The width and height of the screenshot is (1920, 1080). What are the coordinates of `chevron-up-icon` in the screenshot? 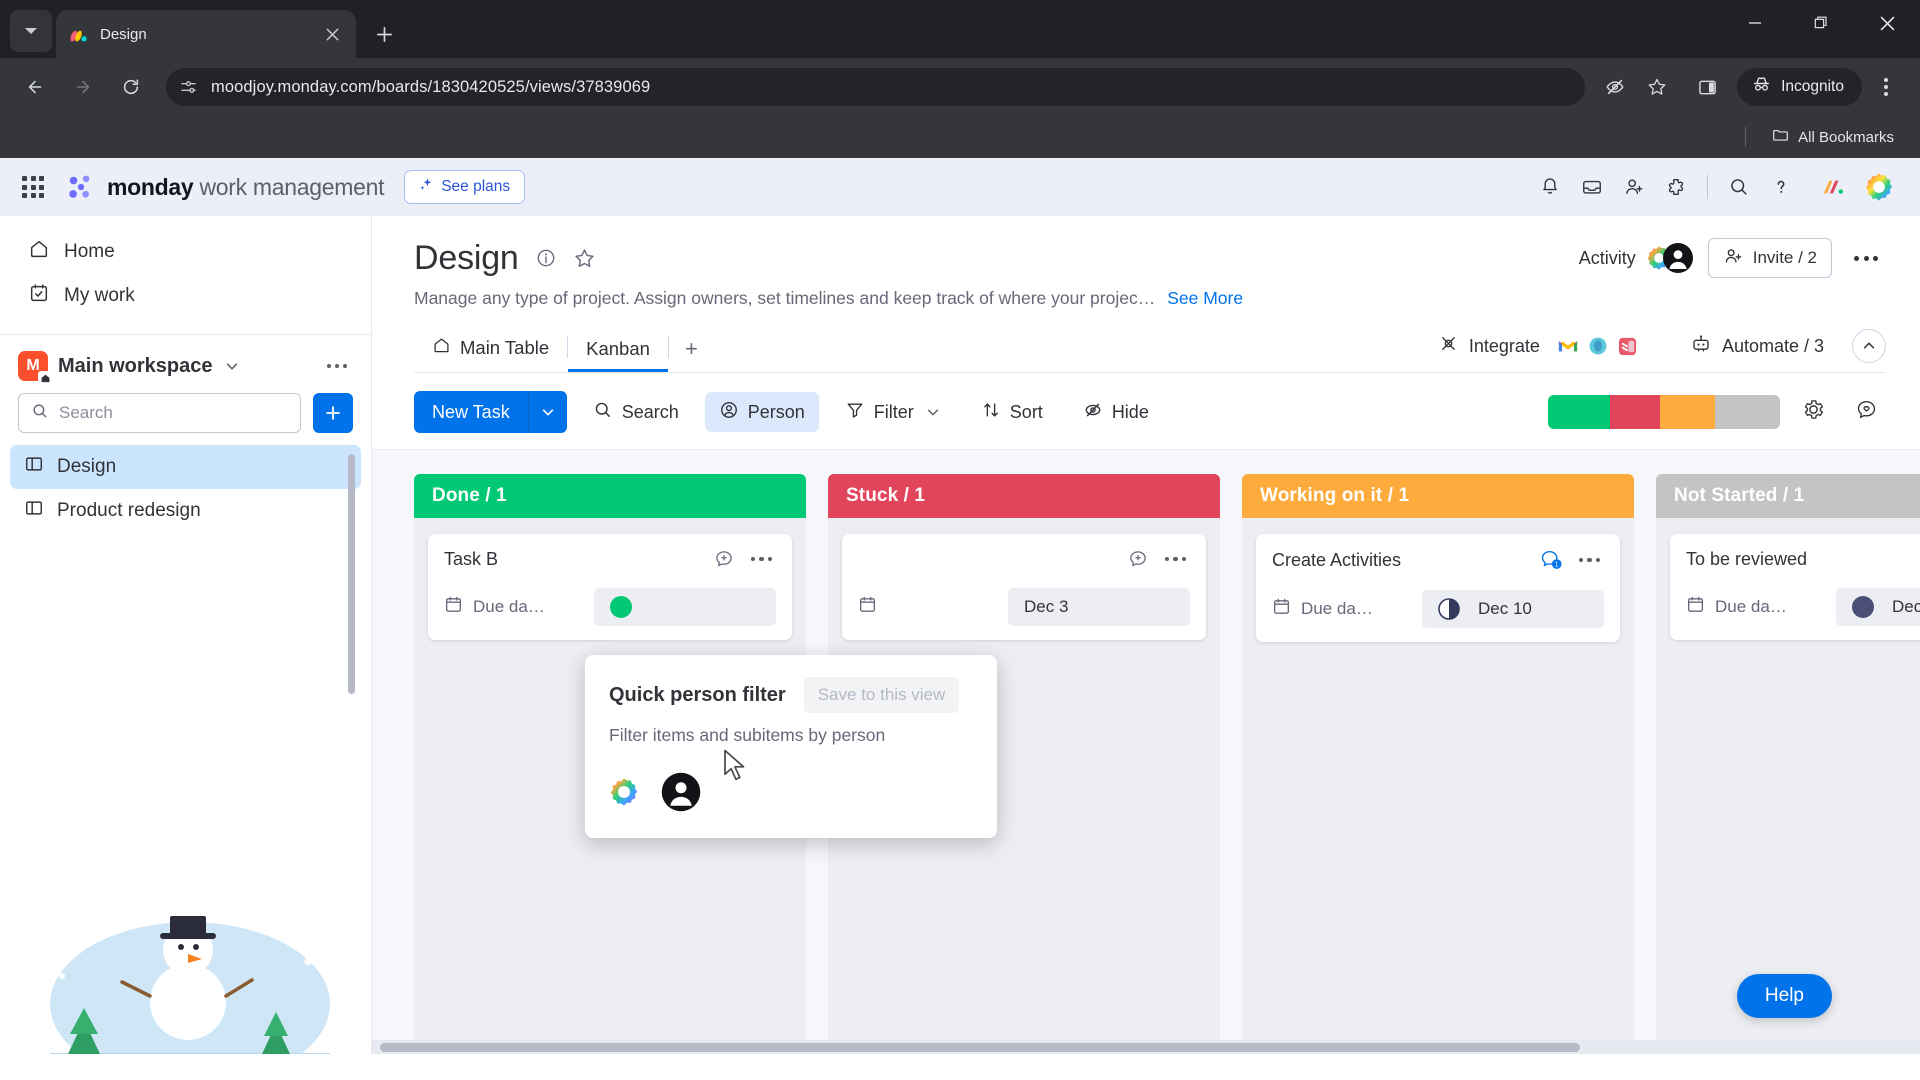 It's located at (1869, 346).